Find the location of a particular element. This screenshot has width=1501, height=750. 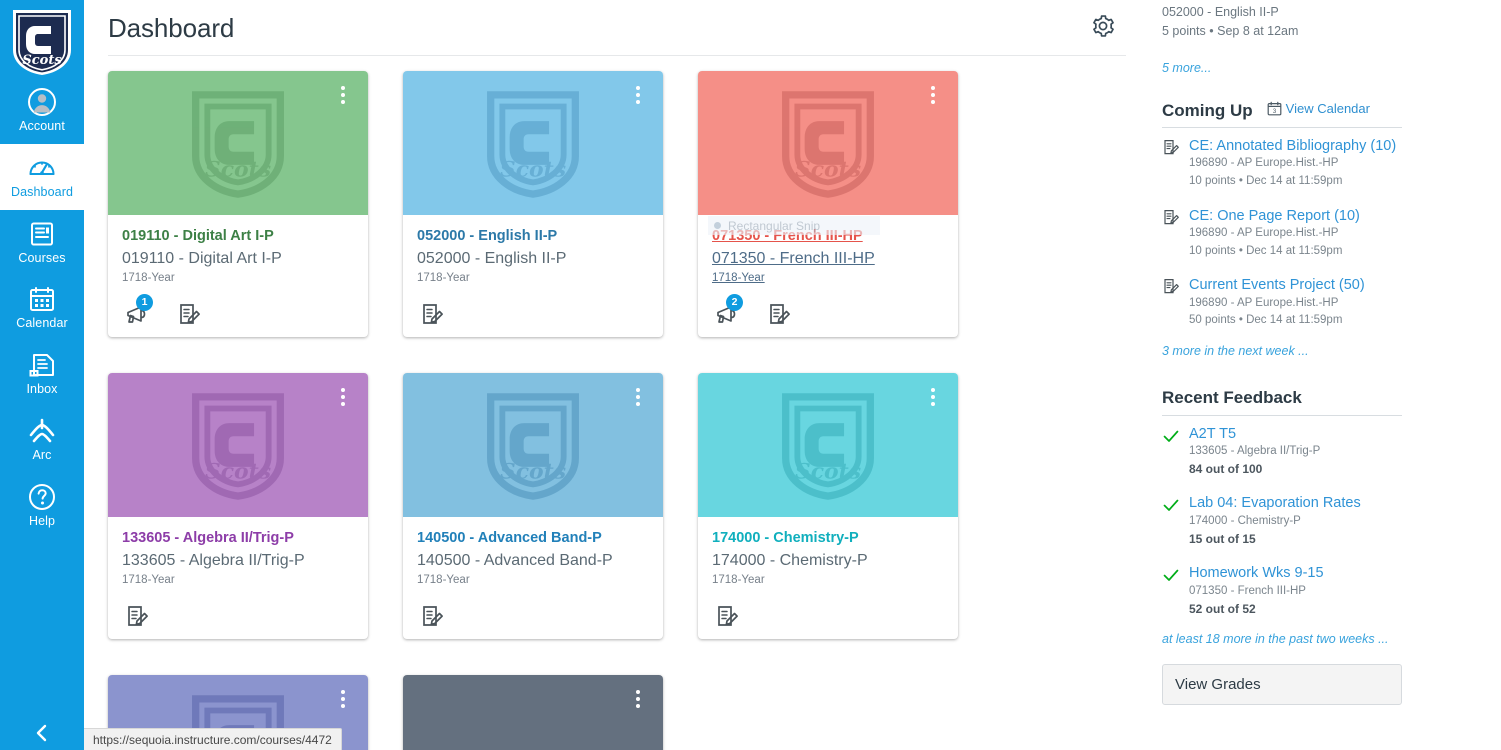

coming-up-item-meta: 10 points • Dec 14 at 11:59pm is located at coordinates (1266, 180).